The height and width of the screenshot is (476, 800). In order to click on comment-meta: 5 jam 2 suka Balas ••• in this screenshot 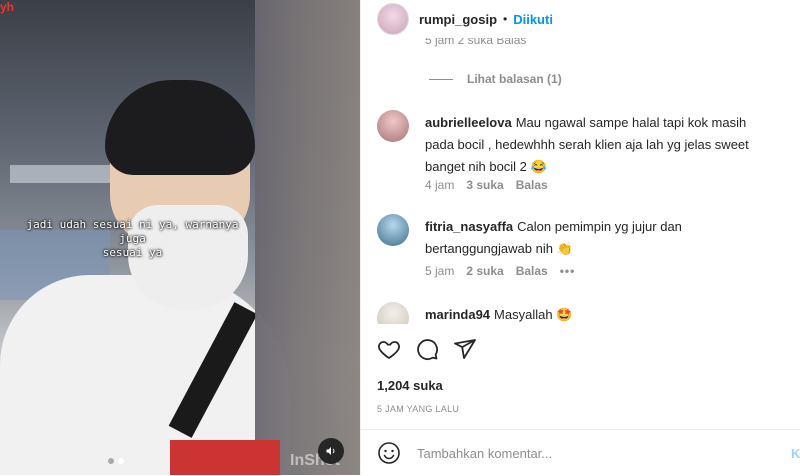, I will do `click(500, 271)`.